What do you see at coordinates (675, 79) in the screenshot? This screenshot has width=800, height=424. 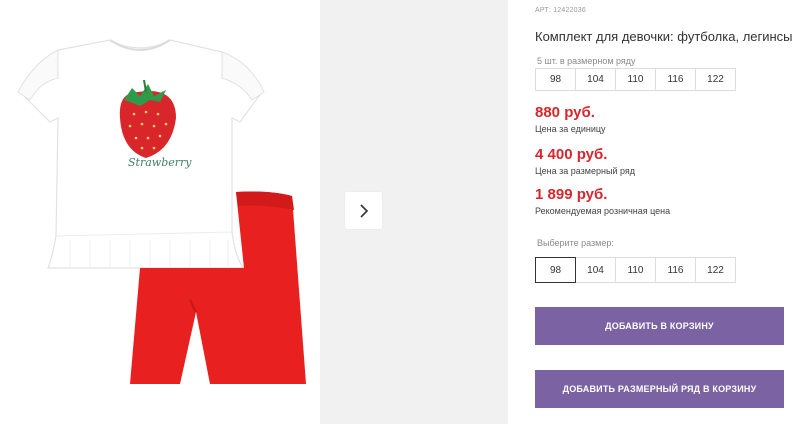 I see `size-row-cell: 116` at bounding box center [675, 79].